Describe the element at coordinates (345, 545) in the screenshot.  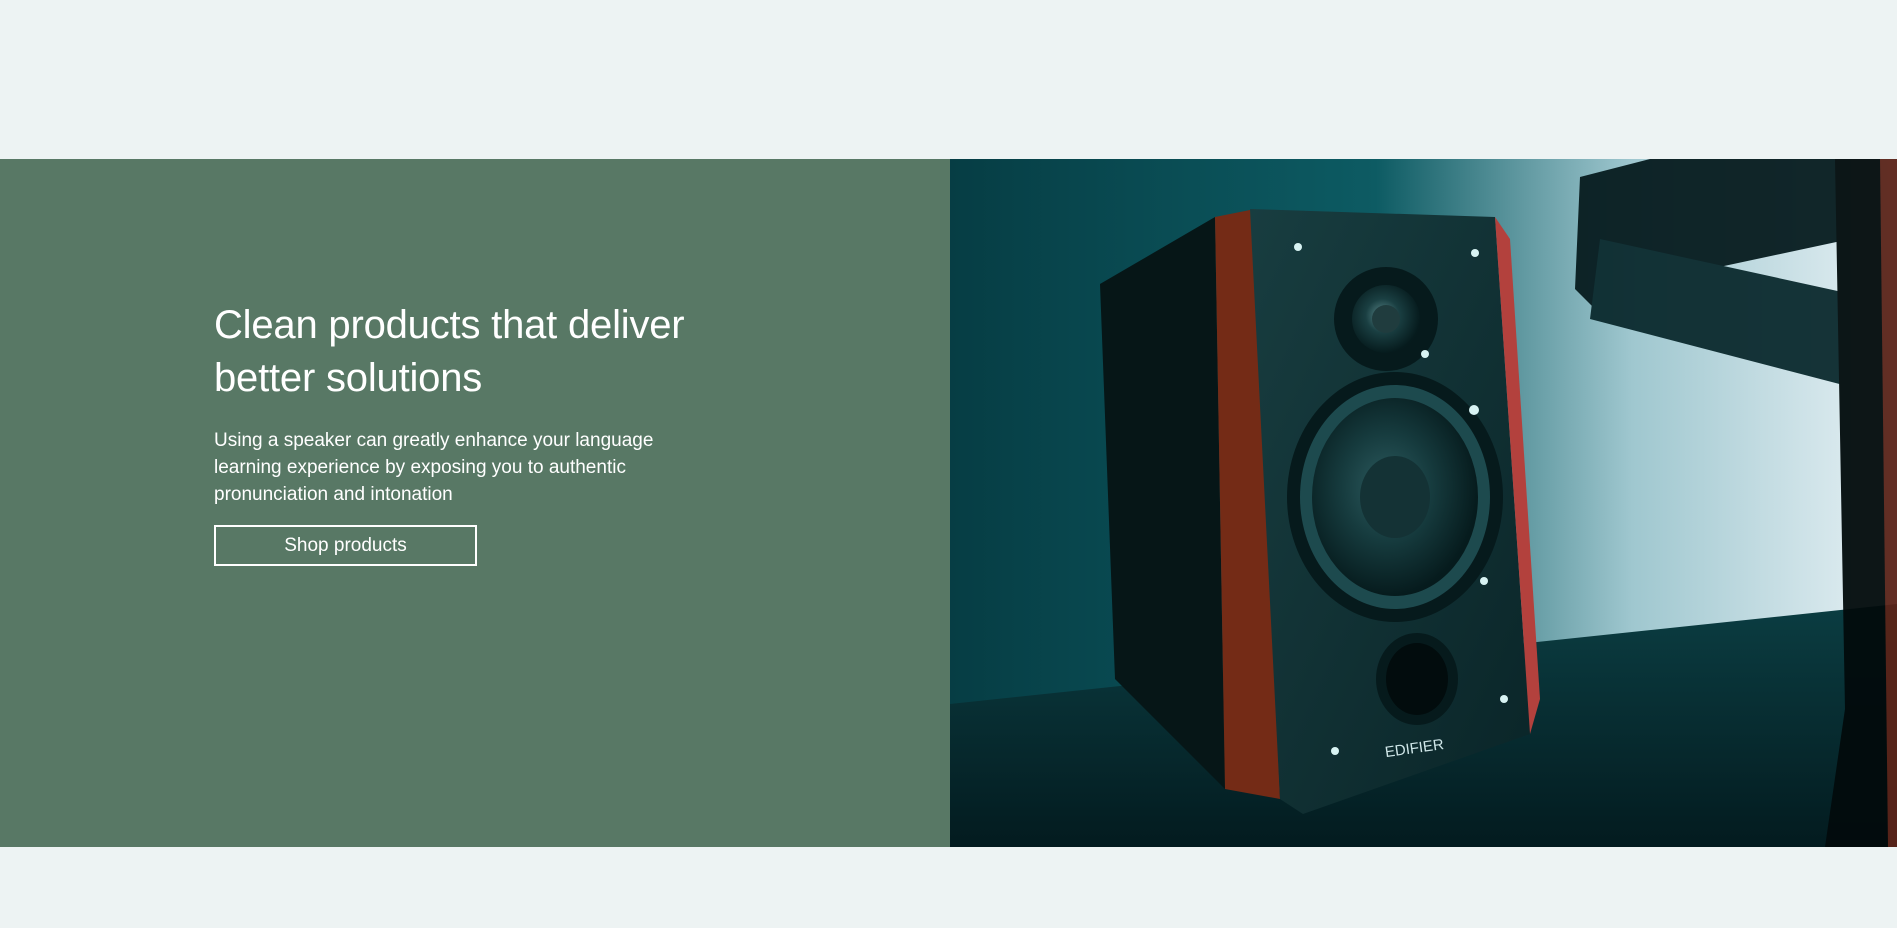
I see `shop-products-button: Shop products` at that location.